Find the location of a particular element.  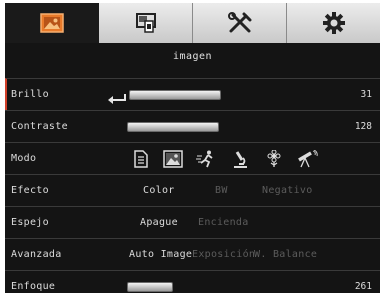

brillo-value: 31 is located at coordinates (366, 94).